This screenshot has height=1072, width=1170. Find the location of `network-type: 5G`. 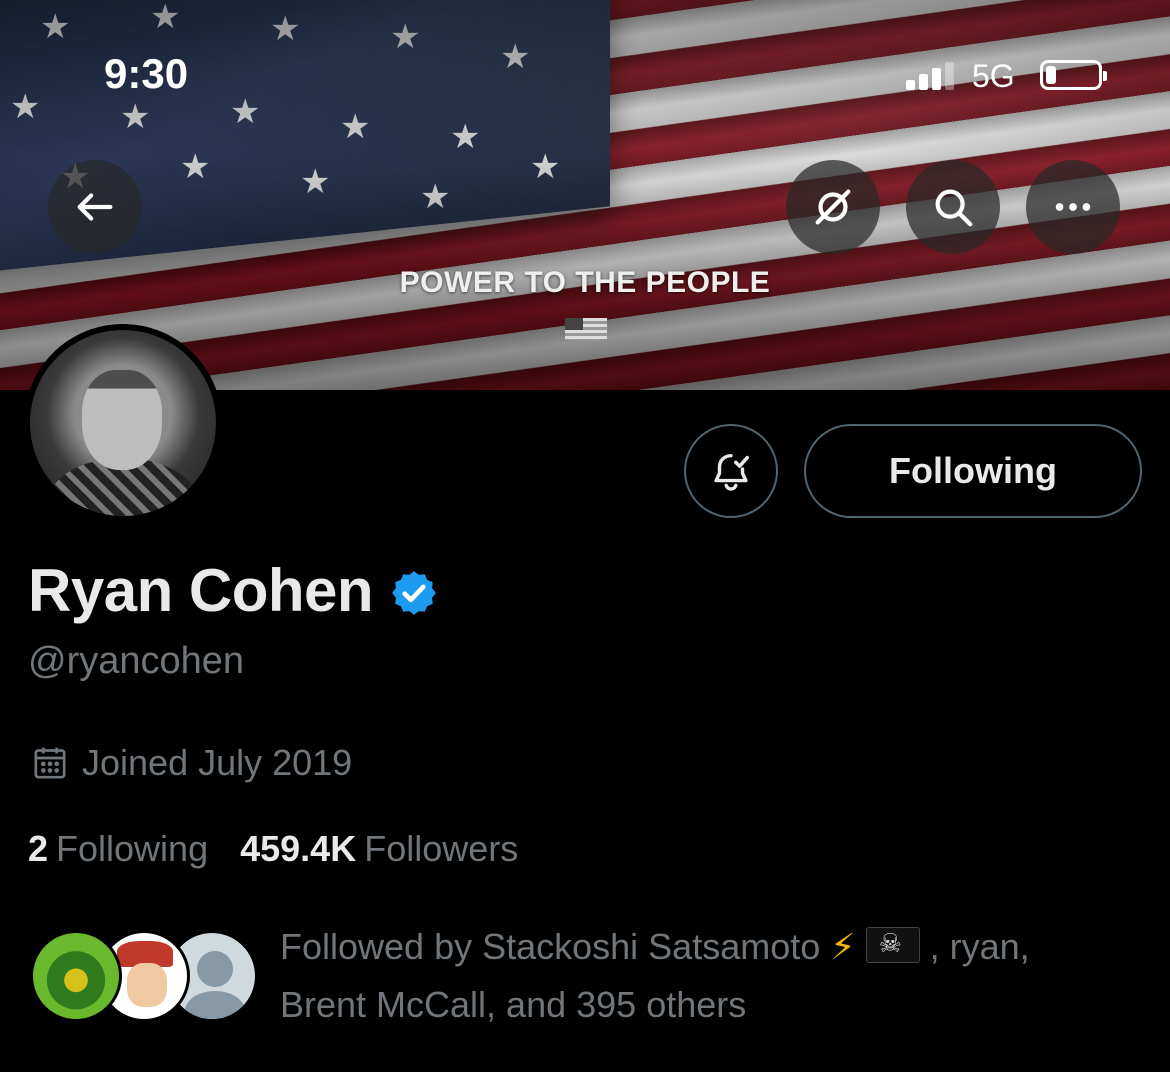

network-type: 5G is located at coordinates (993, 76).